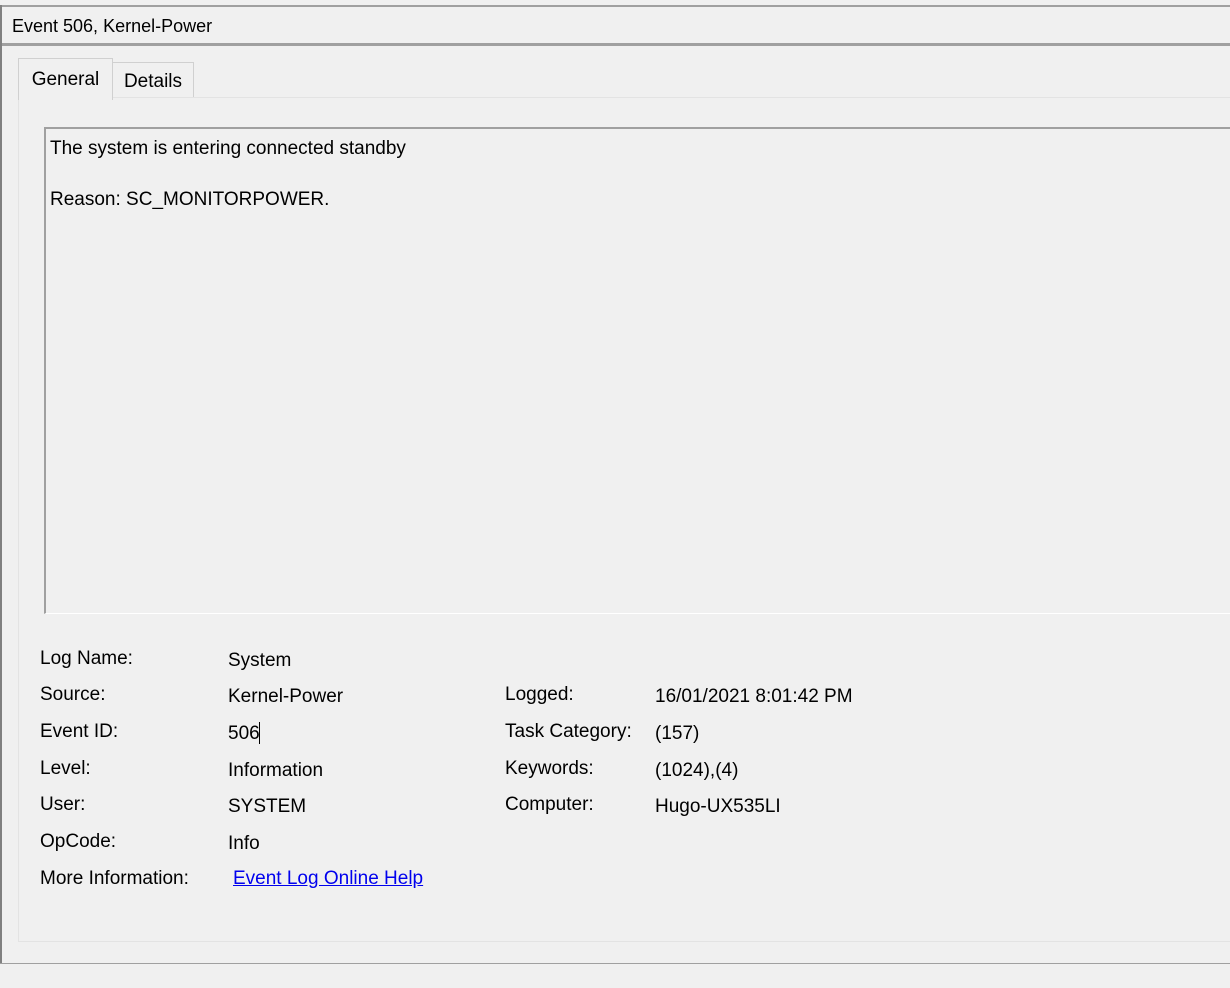 This screenshot has height=988, width=1230. What do you see at coordinates (78, 841) in the screenshot?
I see `opcode-label: OpCode:` at bounding box center [78, 841].